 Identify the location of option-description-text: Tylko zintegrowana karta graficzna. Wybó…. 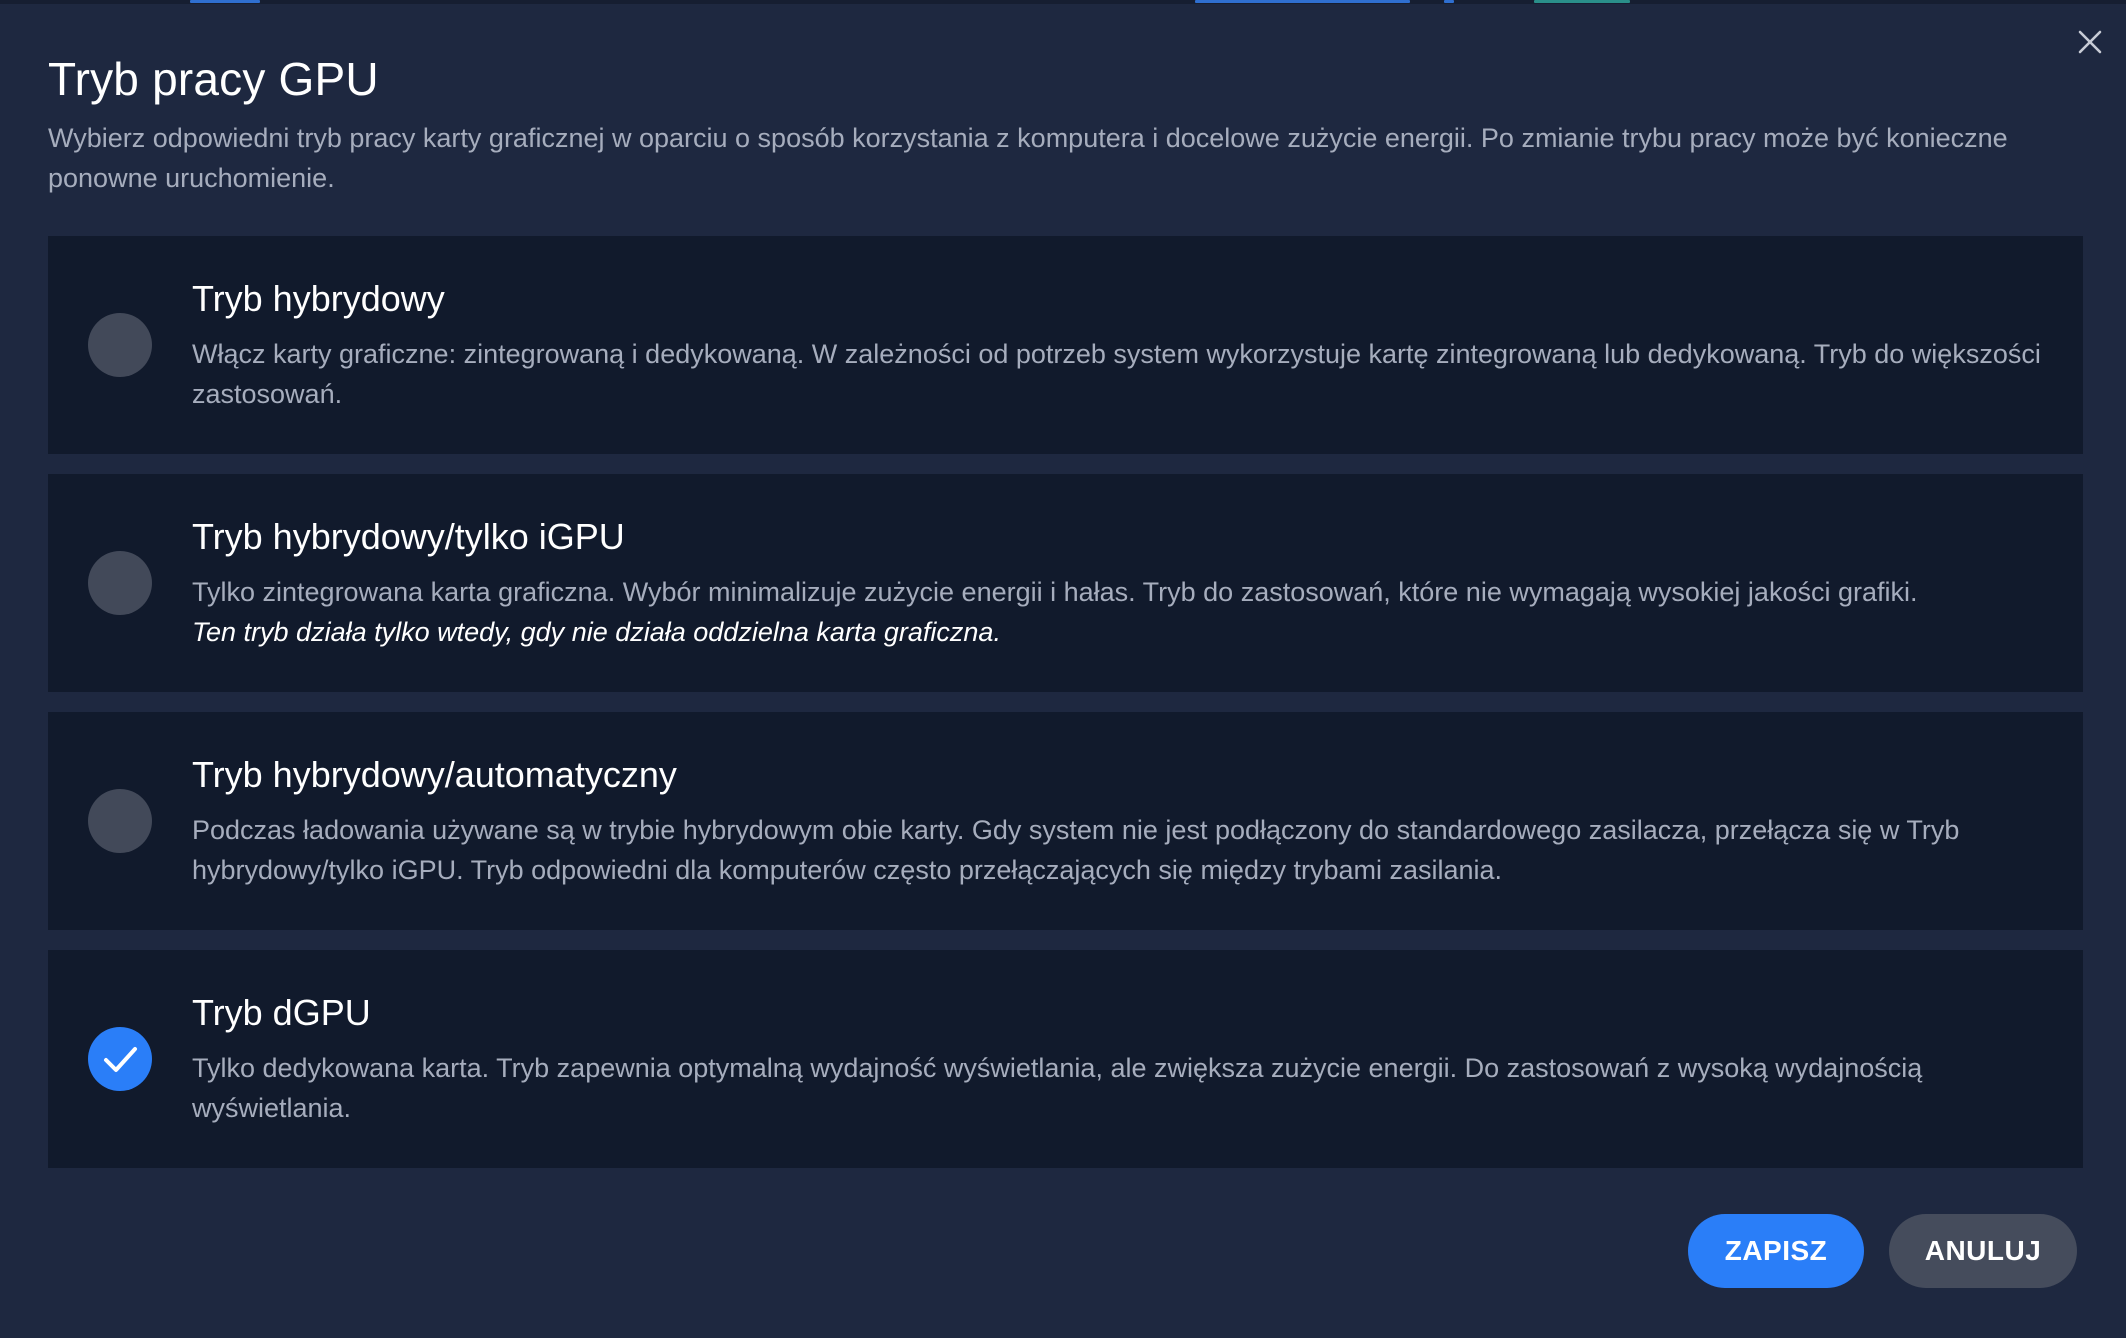
(1055, 592).